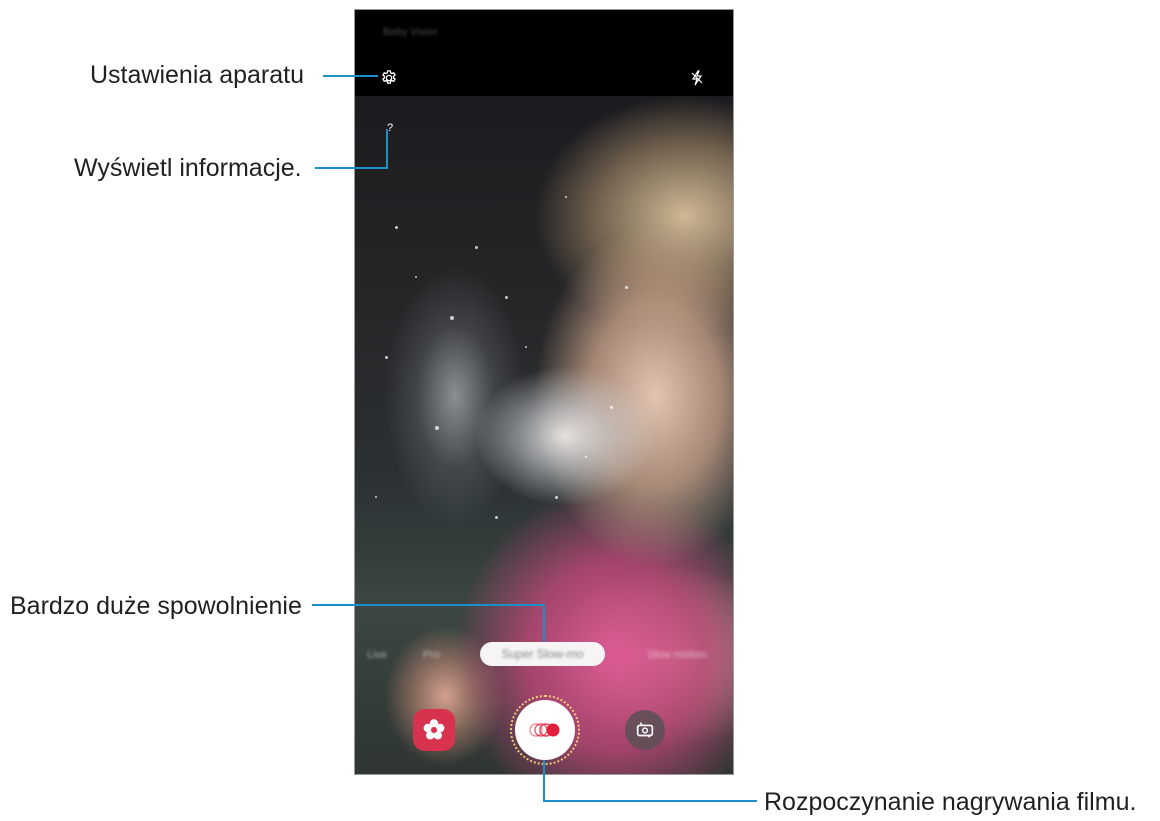 The image size is (1160, 821). Describe the element at coordinates (677, 655) in the screenshot. I see `mode-item-slow-motion: Slow motion` at that location.